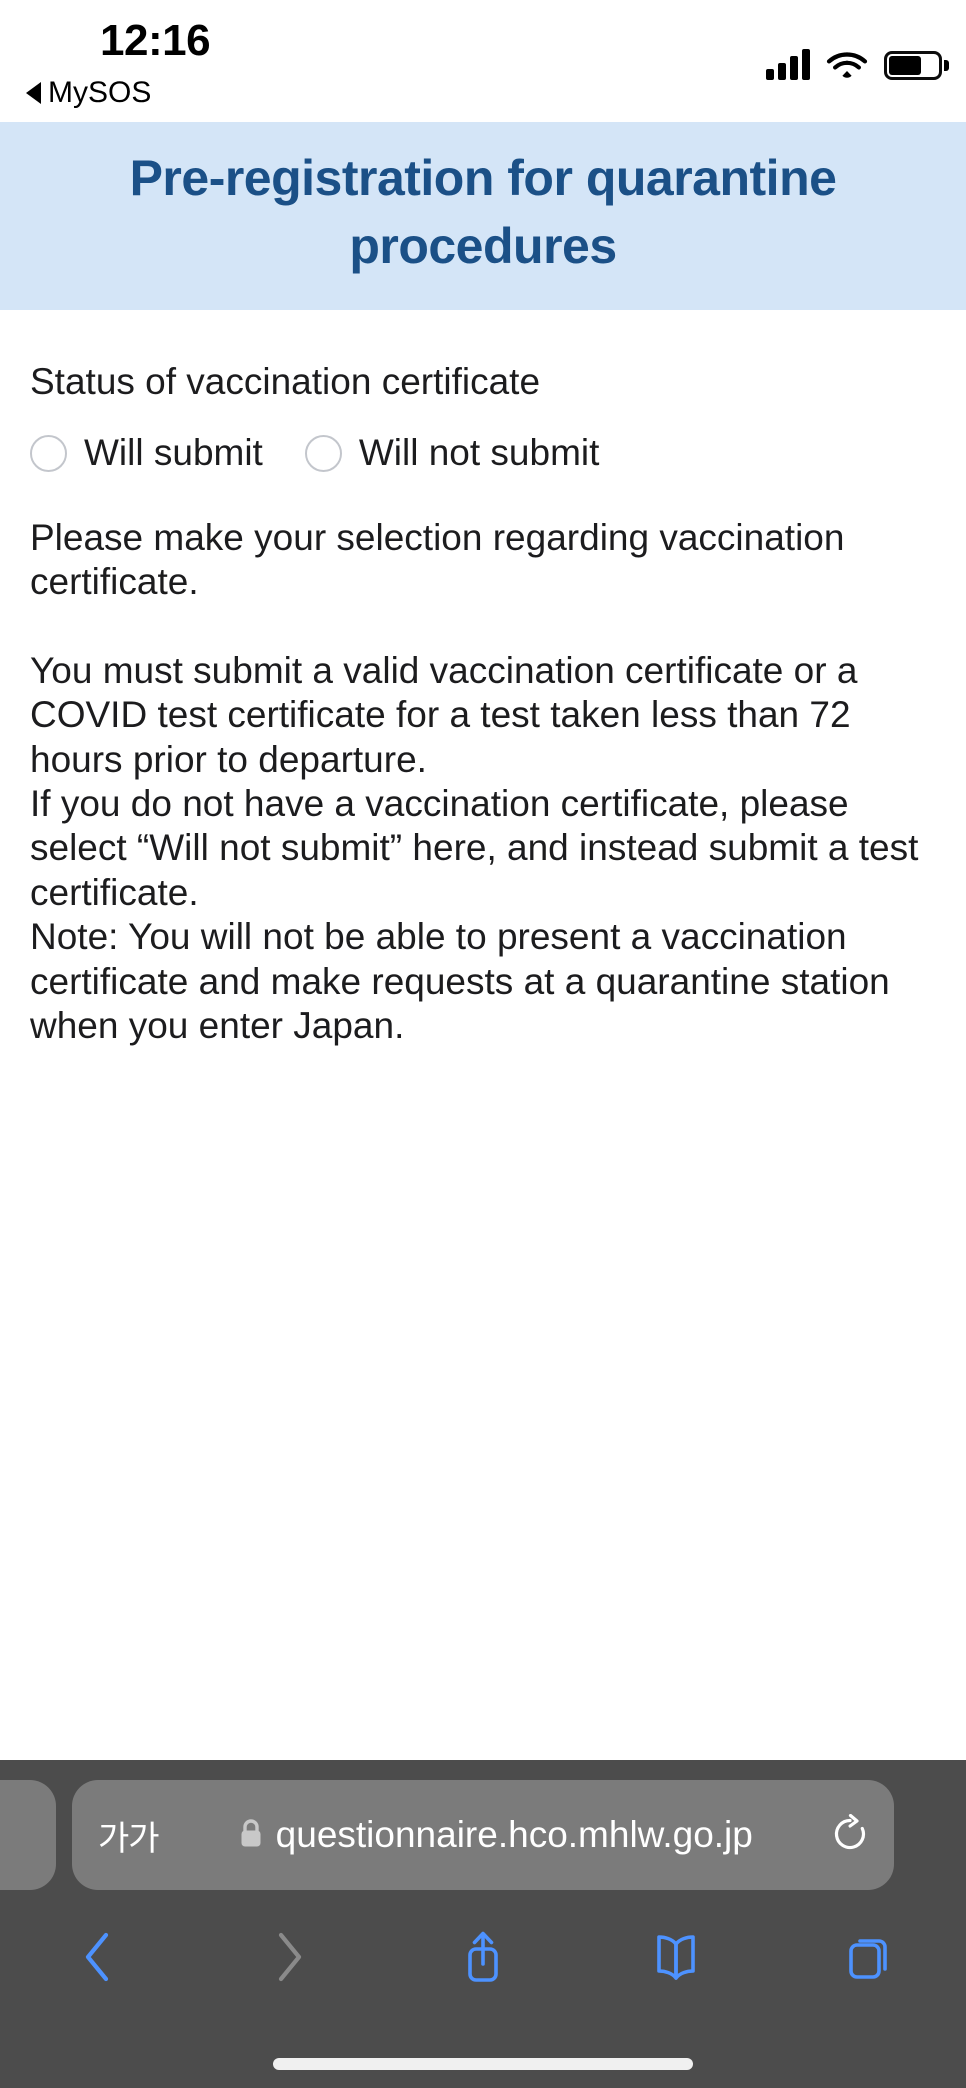  Describe the element at coordinates (479, 453) in the screenshot. I see `radio-option-label: Will not submit` at that location.